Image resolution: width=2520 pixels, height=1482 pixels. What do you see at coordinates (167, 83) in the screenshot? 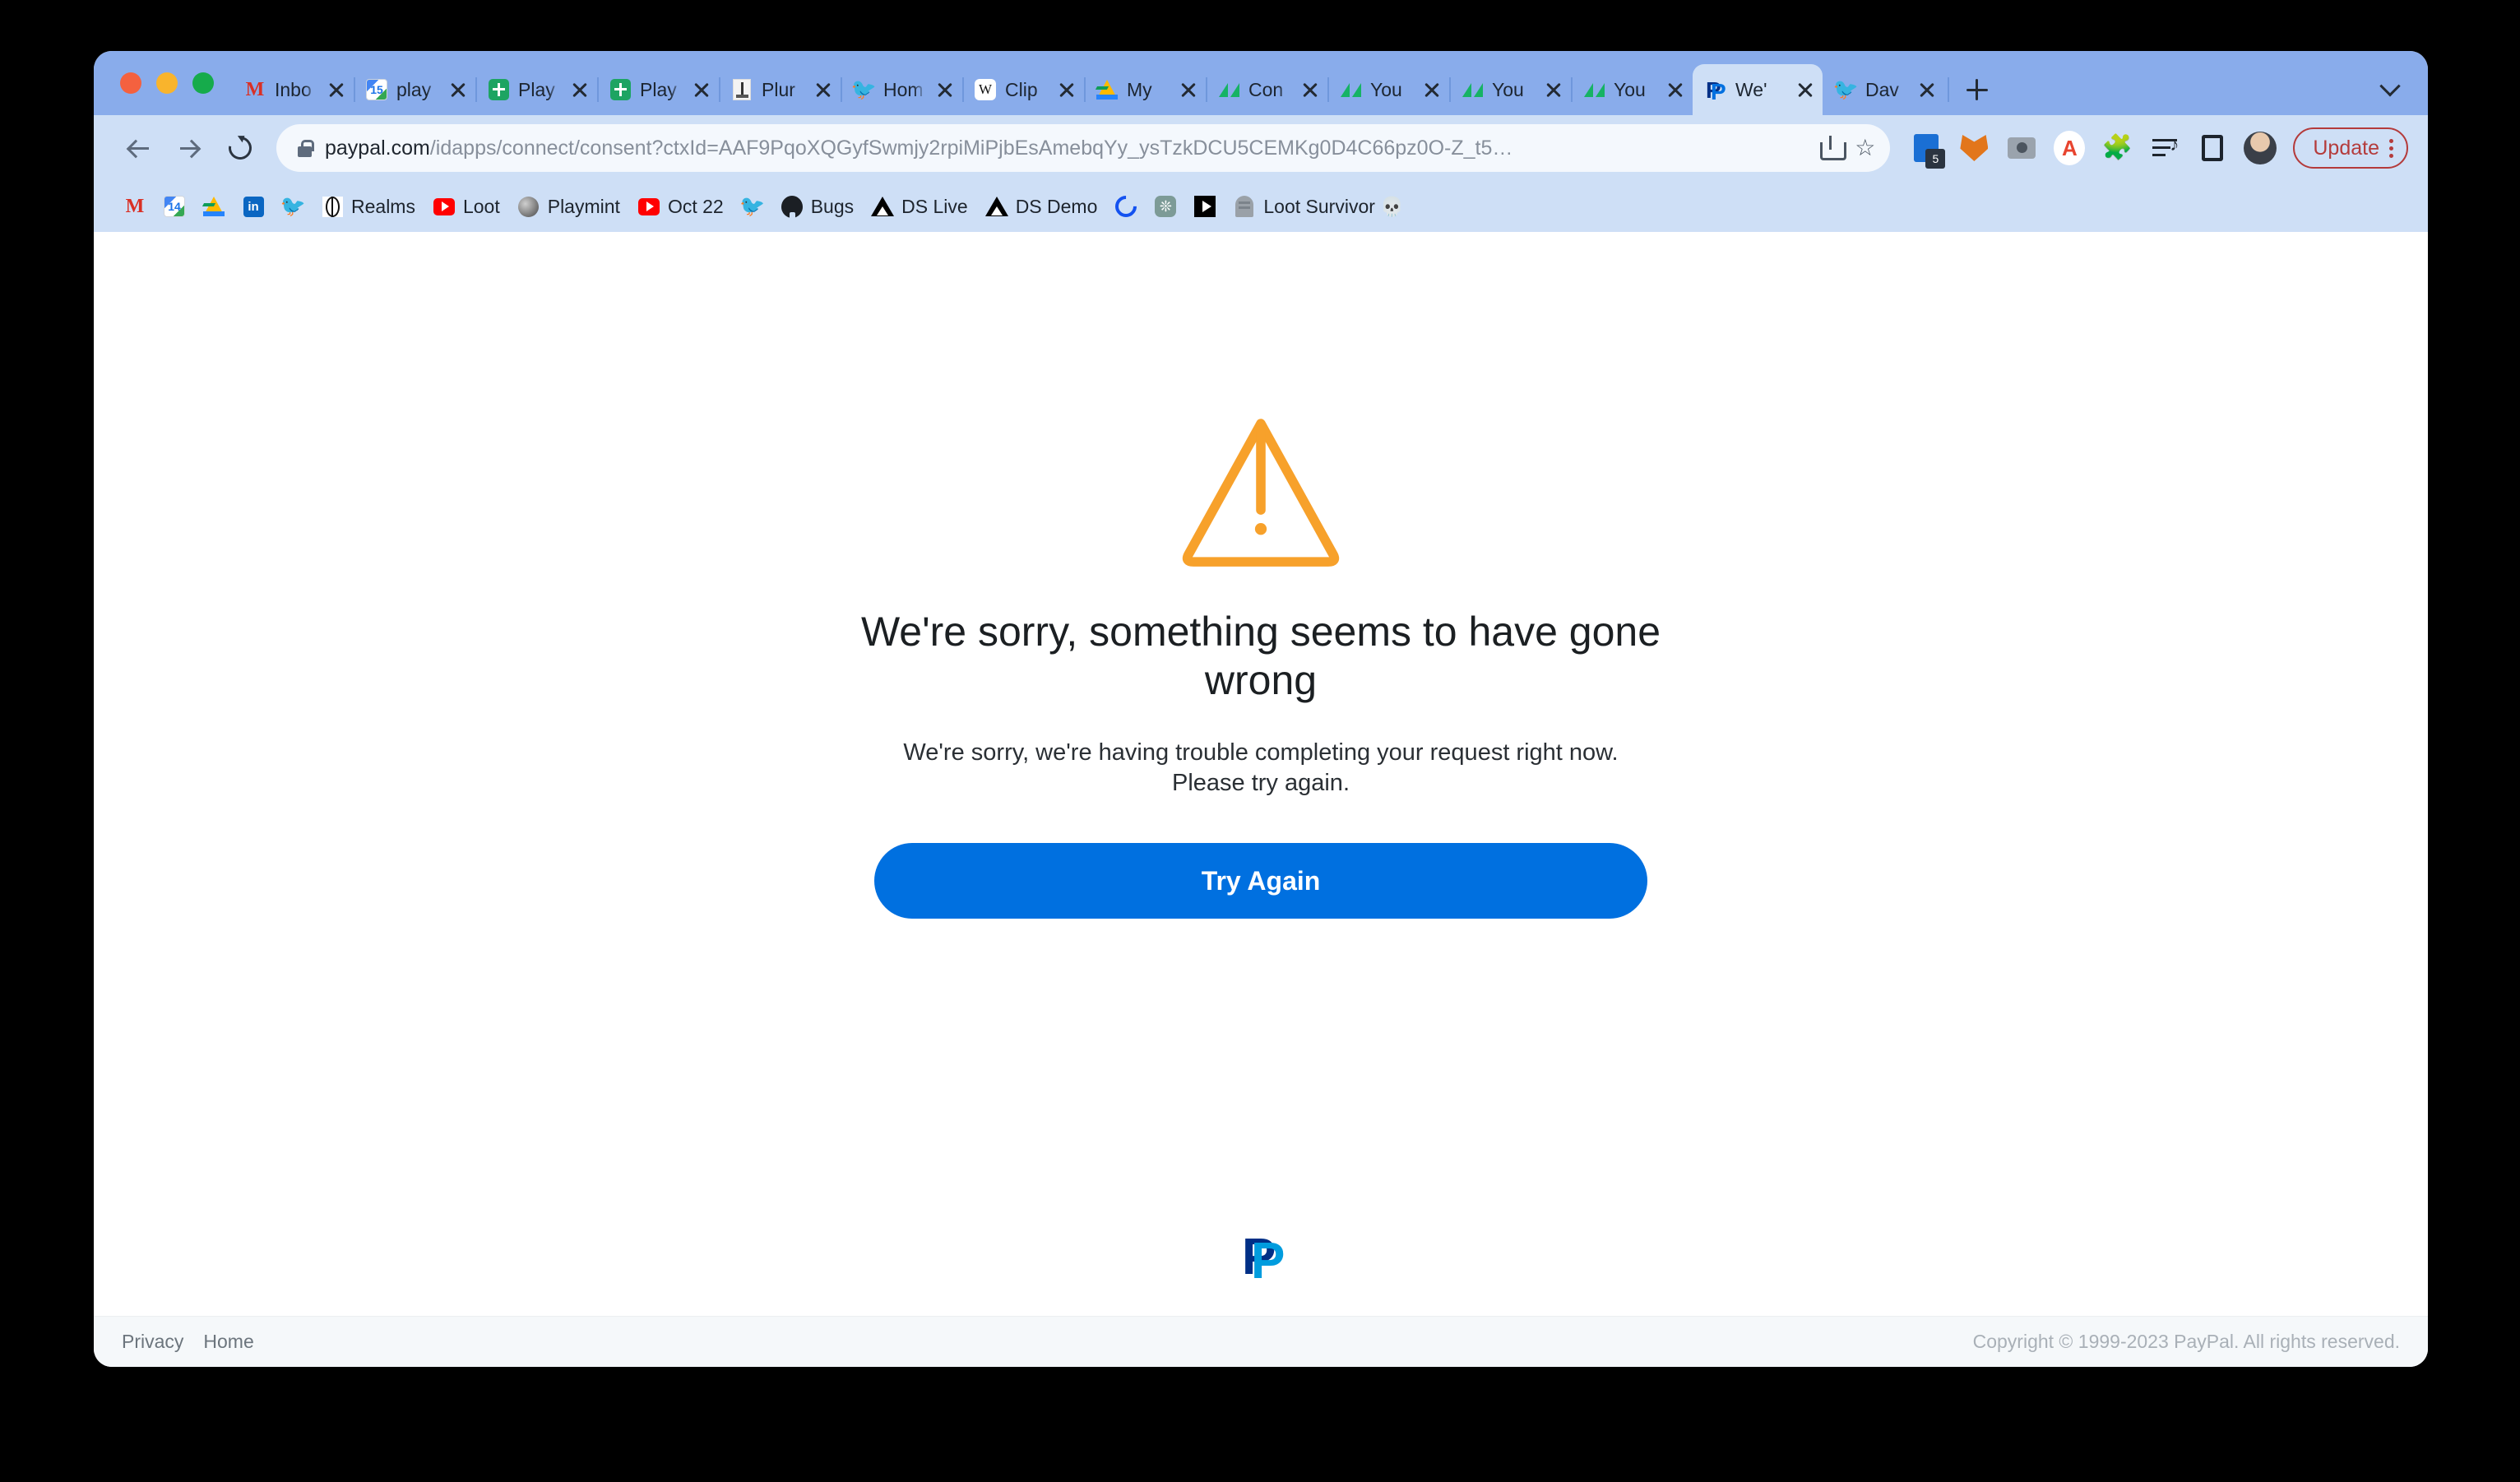
I see `minimize-window-button` at bounding box center [167, 83].